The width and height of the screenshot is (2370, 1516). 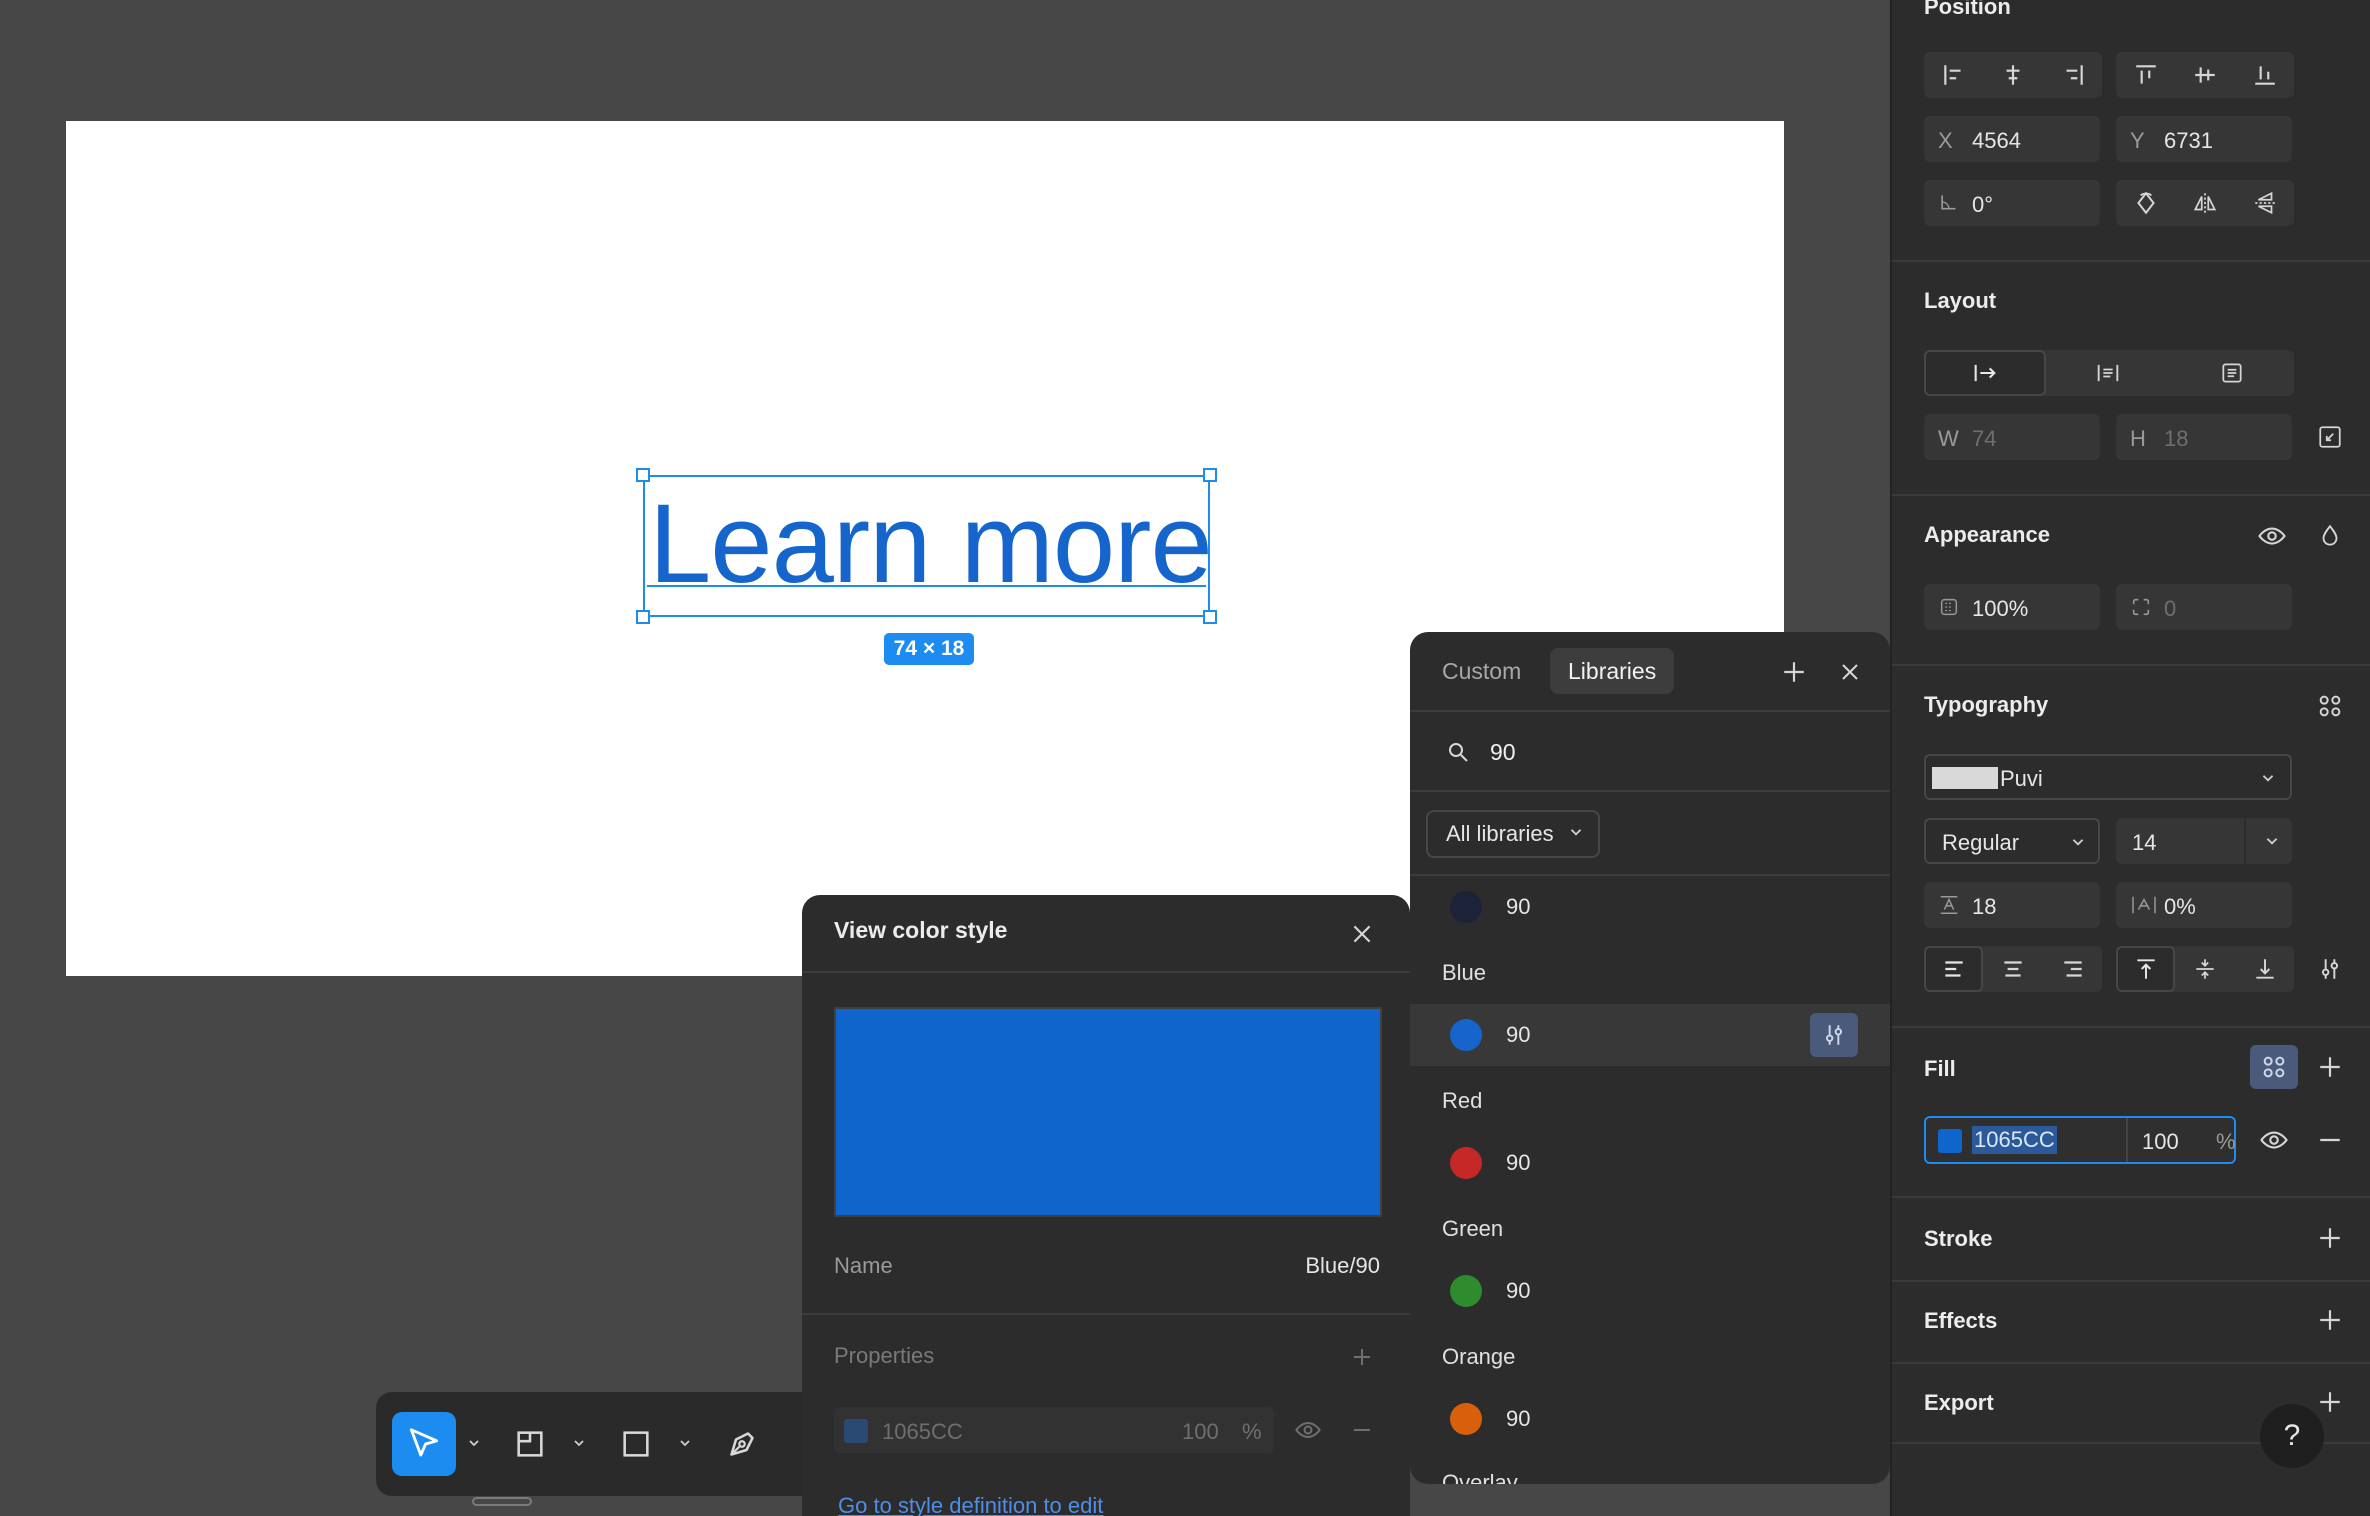 What do you see at coordinates (2012, 203) in the screenshot?
I see `rotation-field: 0°` at bounding box center [2012, 203].